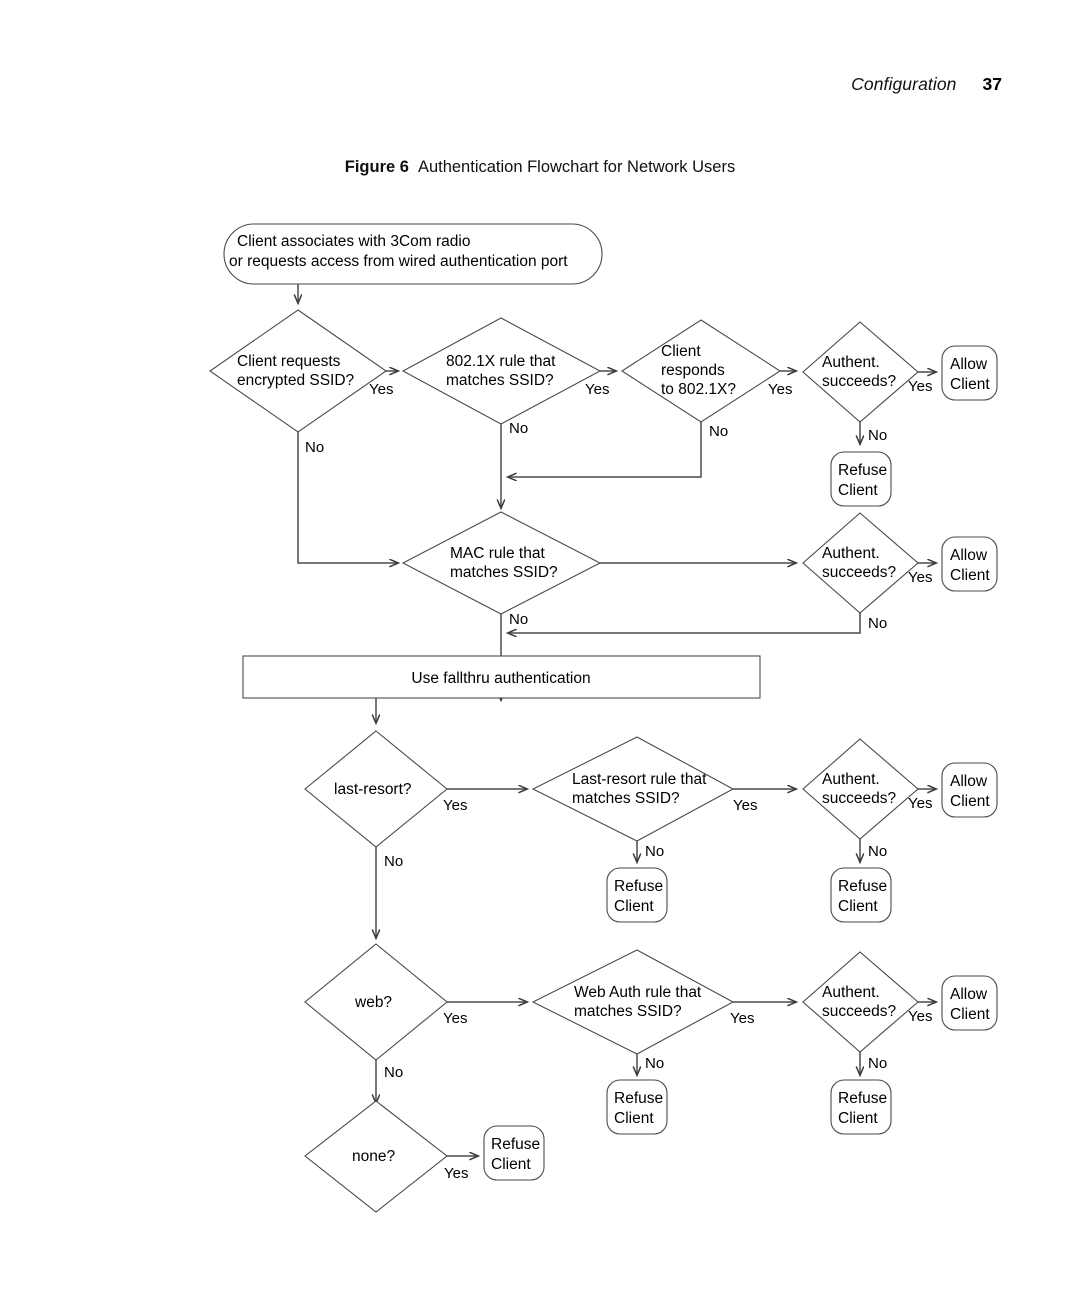 The image size is (1080, 1296). I want to click on node-auth4-line2: succeeds?, so click(859, 1011).